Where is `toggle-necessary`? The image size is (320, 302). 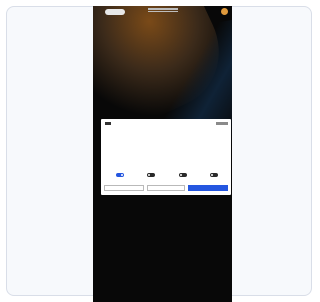
toggle-necessary is located at coordinates (120, 171).